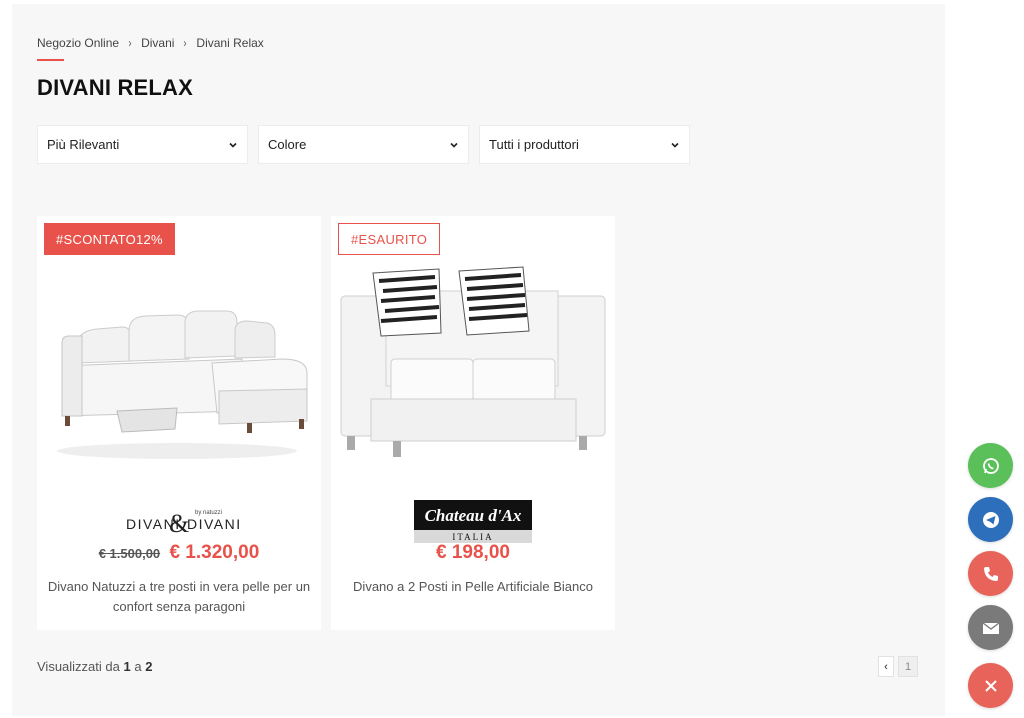 The image size is (1024, 718). I want to click on results-count: Visualizzati da 1 a 2, so click(94, 666).